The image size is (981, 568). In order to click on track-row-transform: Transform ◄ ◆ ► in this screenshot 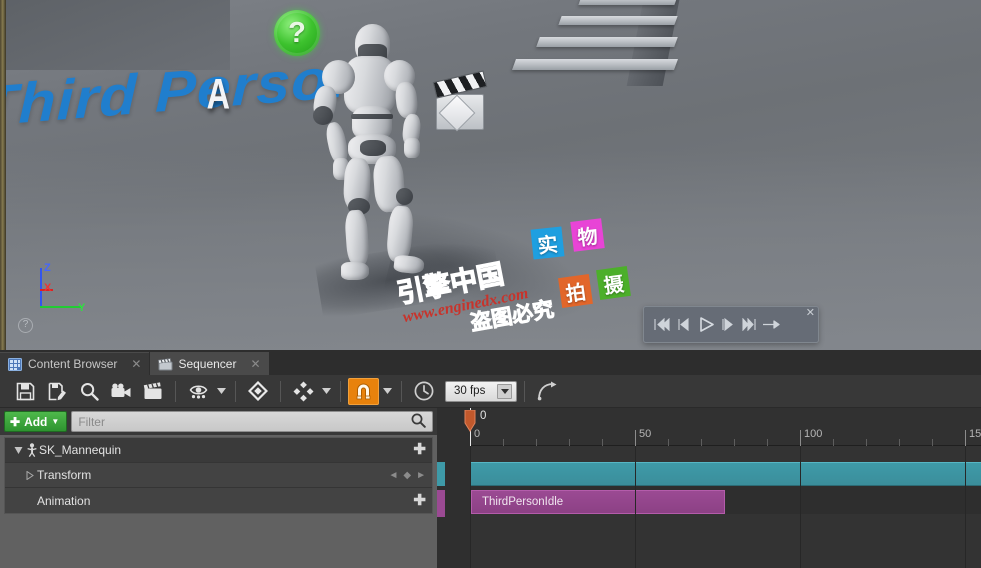, I will do `click(218, 475)`.